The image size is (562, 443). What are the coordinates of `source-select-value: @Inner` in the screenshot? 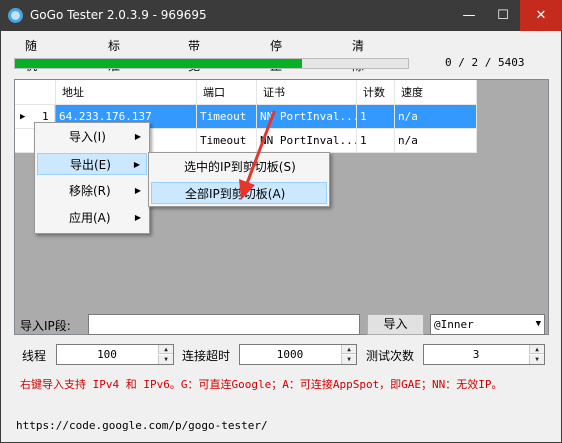 It's located at (454, 324).